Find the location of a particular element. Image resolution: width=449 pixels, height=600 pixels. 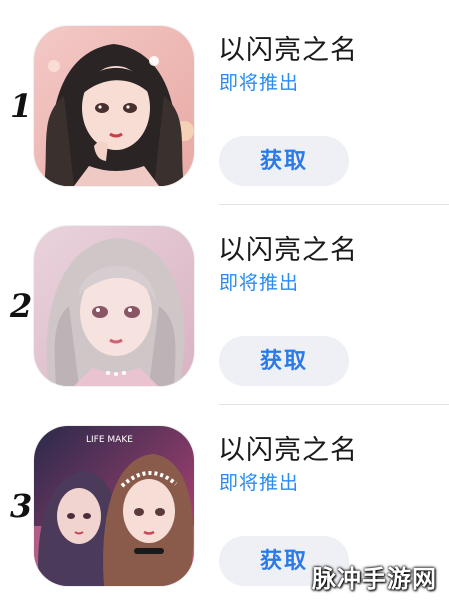

portrait-1-icon is located at coordinates (114, 106).